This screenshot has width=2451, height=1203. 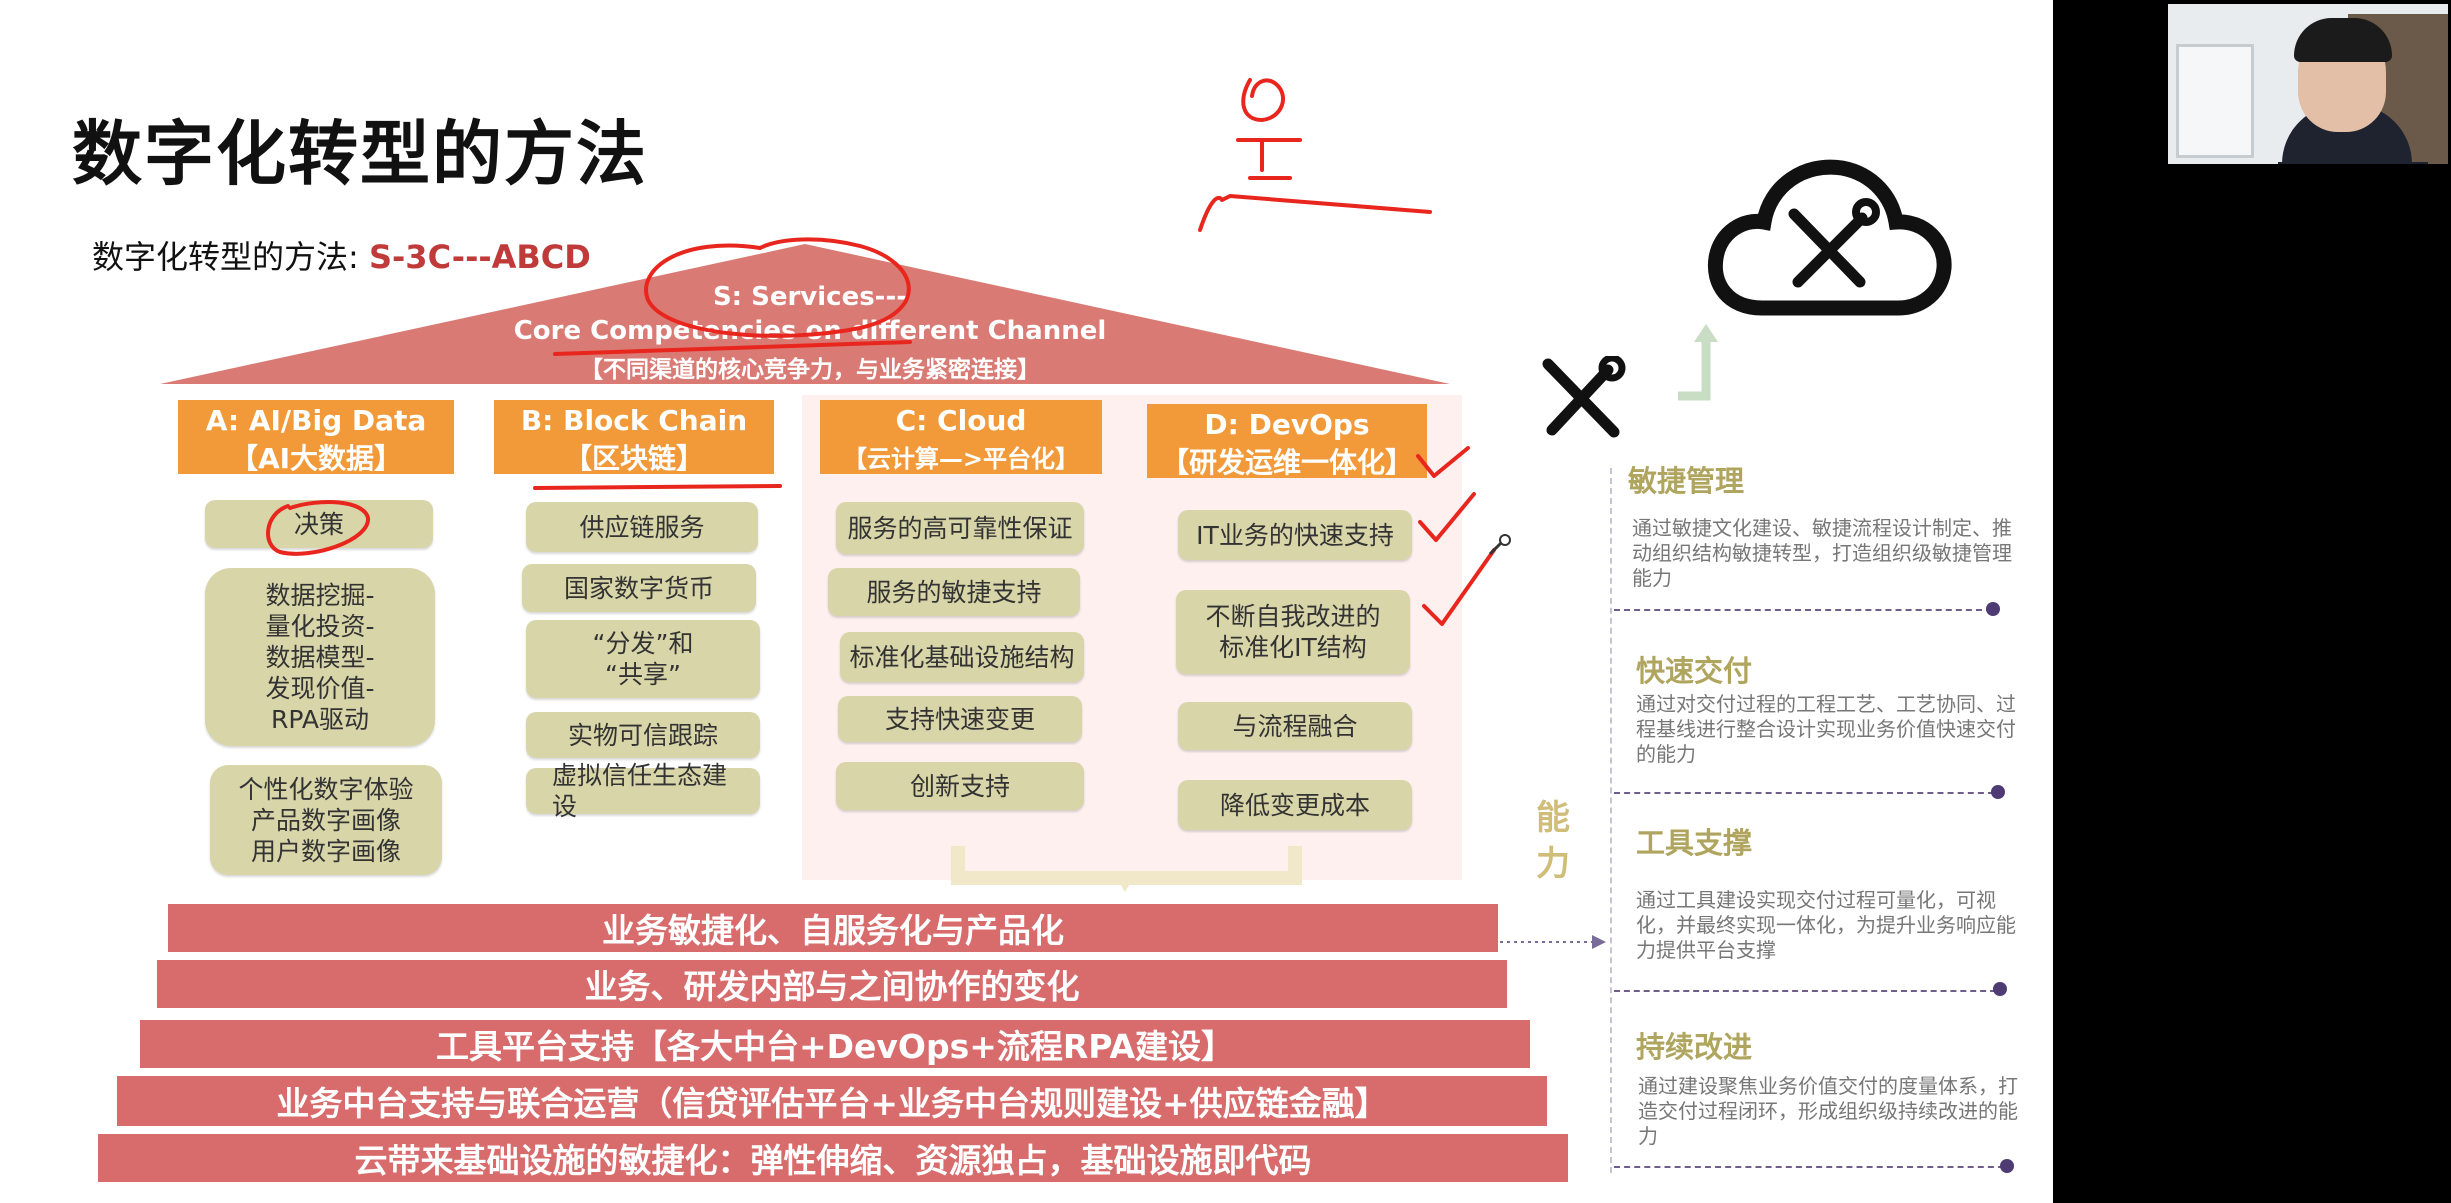 What do you see at coordinates (1315, 213) in the screenshot?
I see `handwriting-underline` at bounding box center [1315, 213].